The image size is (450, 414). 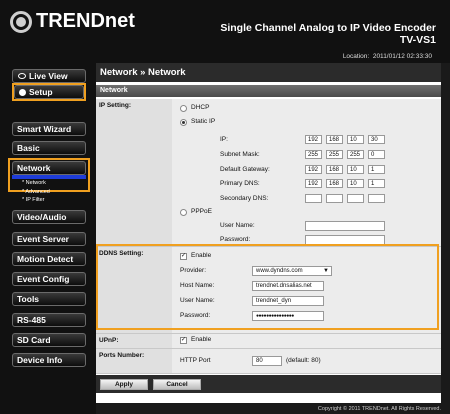 I want to click on primary-dns-octet-3: 10, so click(x=355, y=183).